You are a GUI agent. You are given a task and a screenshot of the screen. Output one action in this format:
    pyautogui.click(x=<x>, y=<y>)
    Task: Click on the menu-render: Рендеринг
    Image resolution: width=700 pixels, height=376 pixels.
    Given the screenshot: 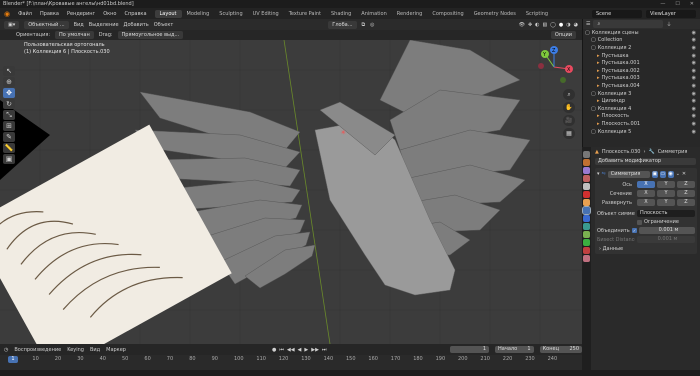 What is the action you would take?
    pyautogui.click(x=81, y=14)
    